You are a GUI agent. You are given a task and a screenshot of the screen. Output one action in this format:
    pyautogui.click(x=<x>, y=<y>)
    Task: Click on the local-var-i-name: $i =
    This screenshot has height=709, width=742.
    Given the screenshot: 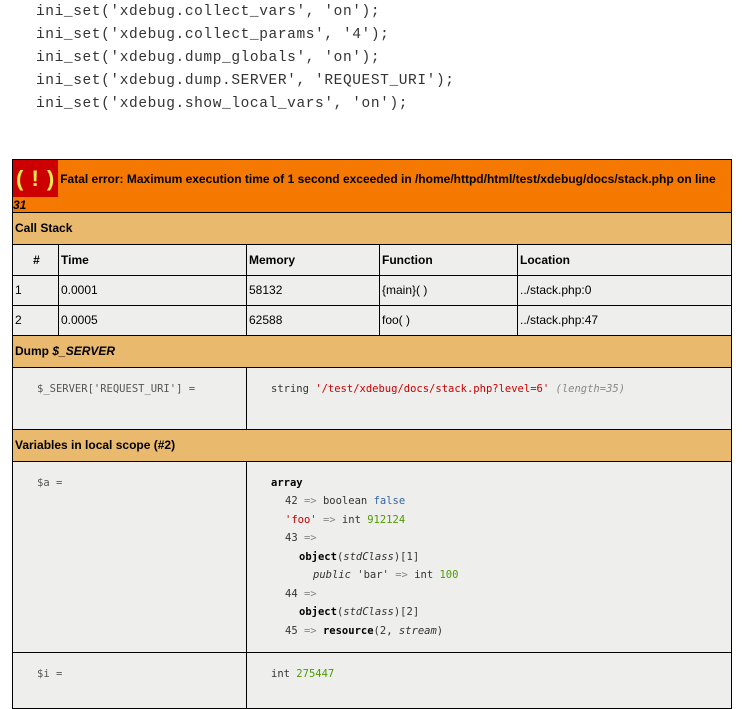 What is the action you would take?
    pyautogui.click(x=129, y=680)
    